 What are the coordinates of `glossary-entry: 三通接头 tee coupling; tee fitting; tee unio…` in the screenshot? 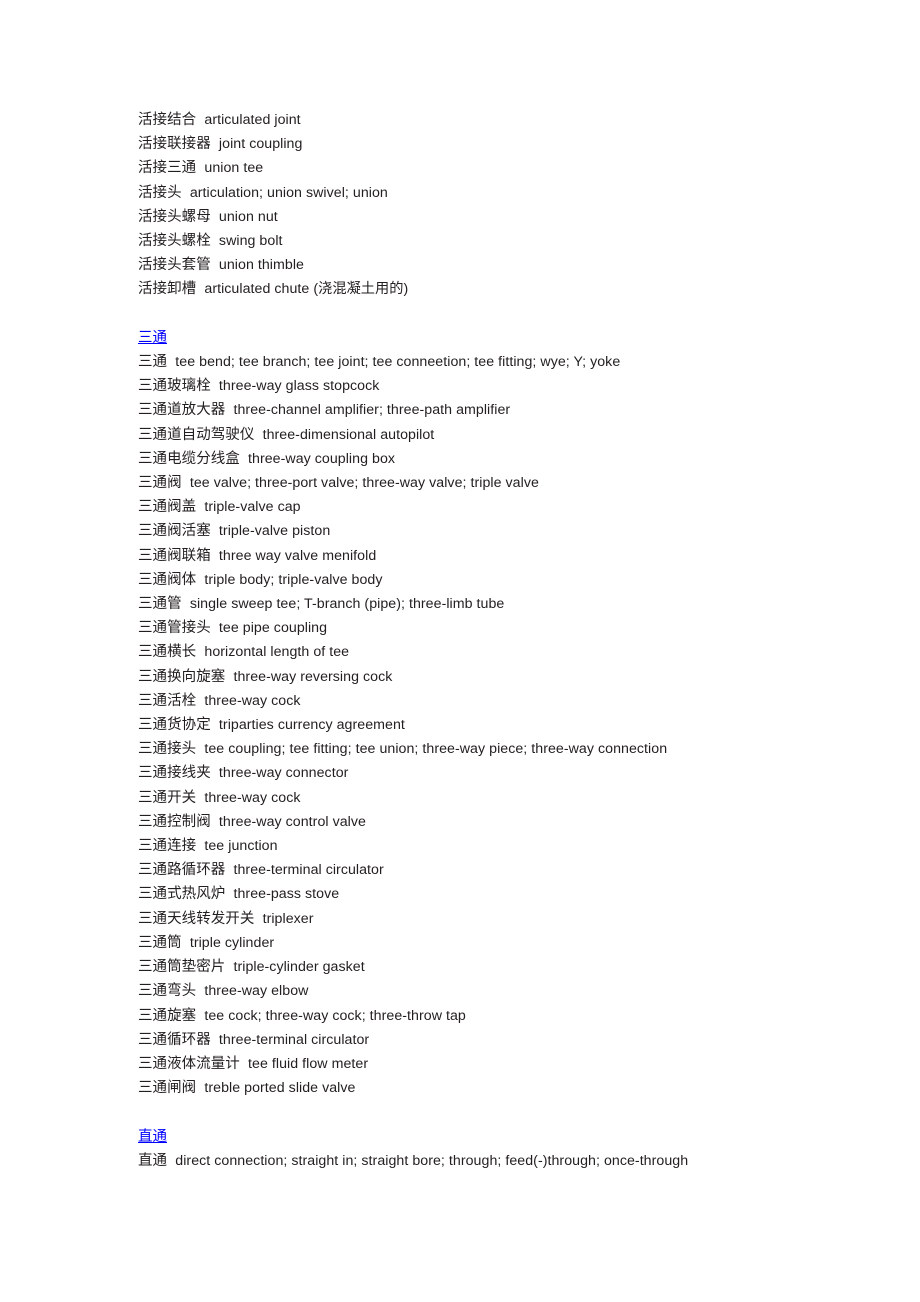 It's located at (529, 749).